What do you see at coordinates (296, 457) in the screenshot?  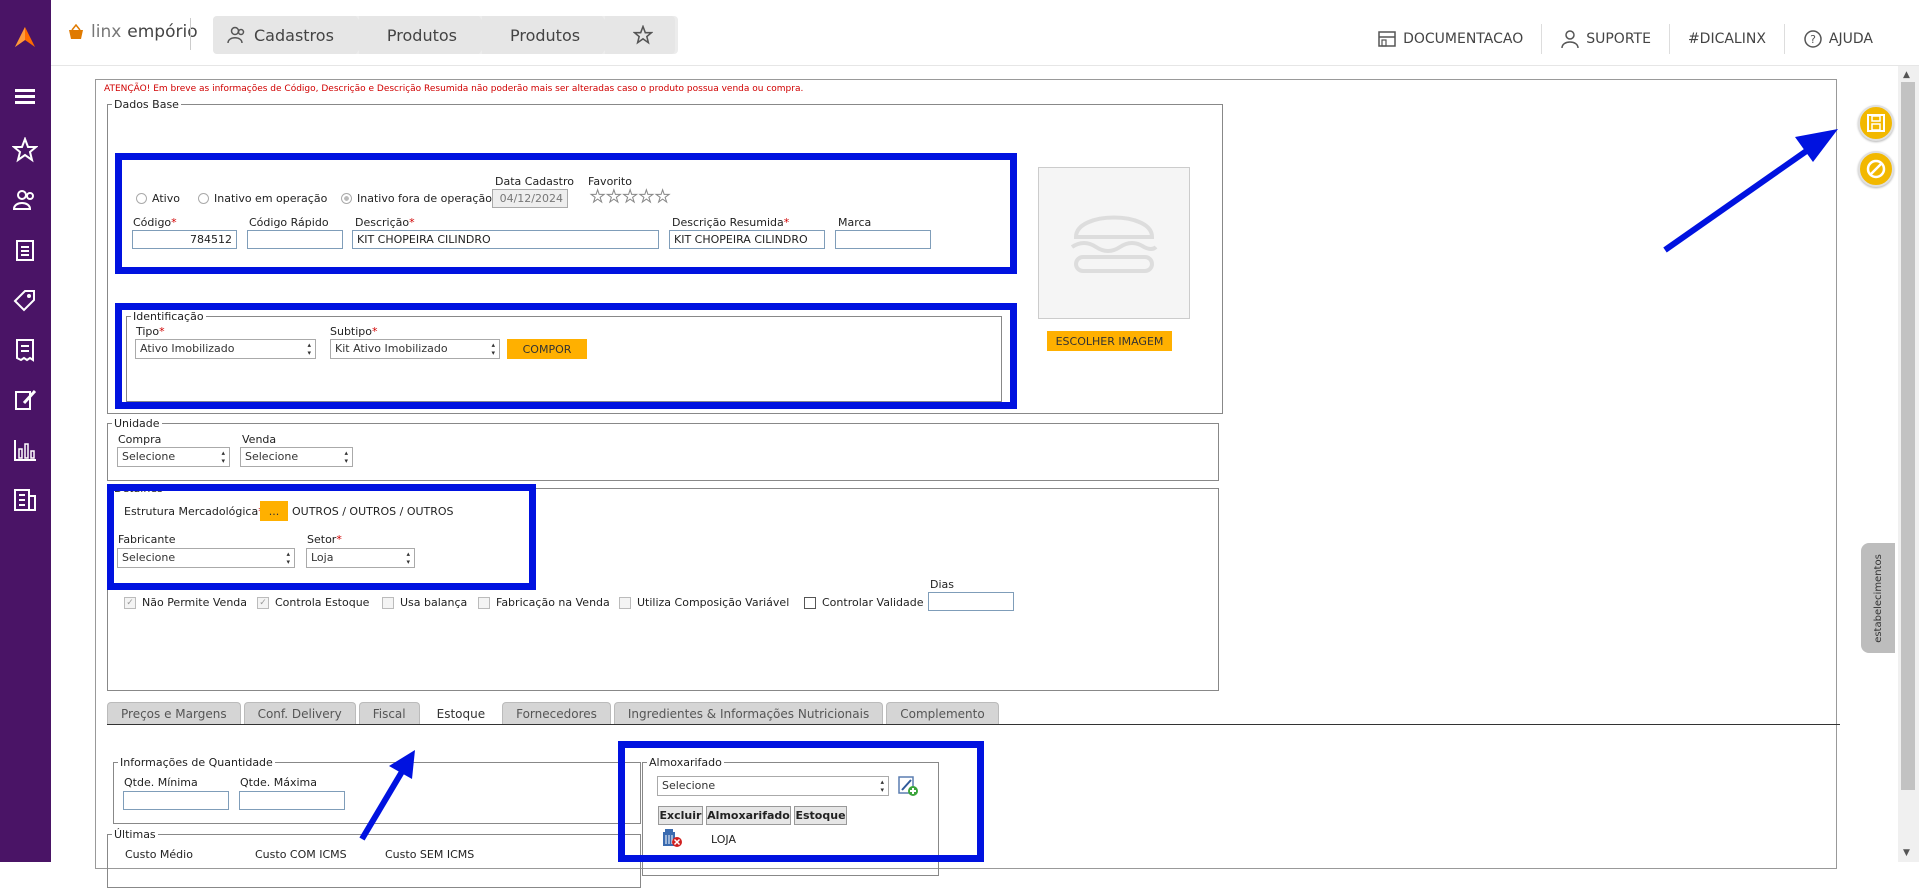 I see `venda-select: Selecione` at bounding box center [296, 457].